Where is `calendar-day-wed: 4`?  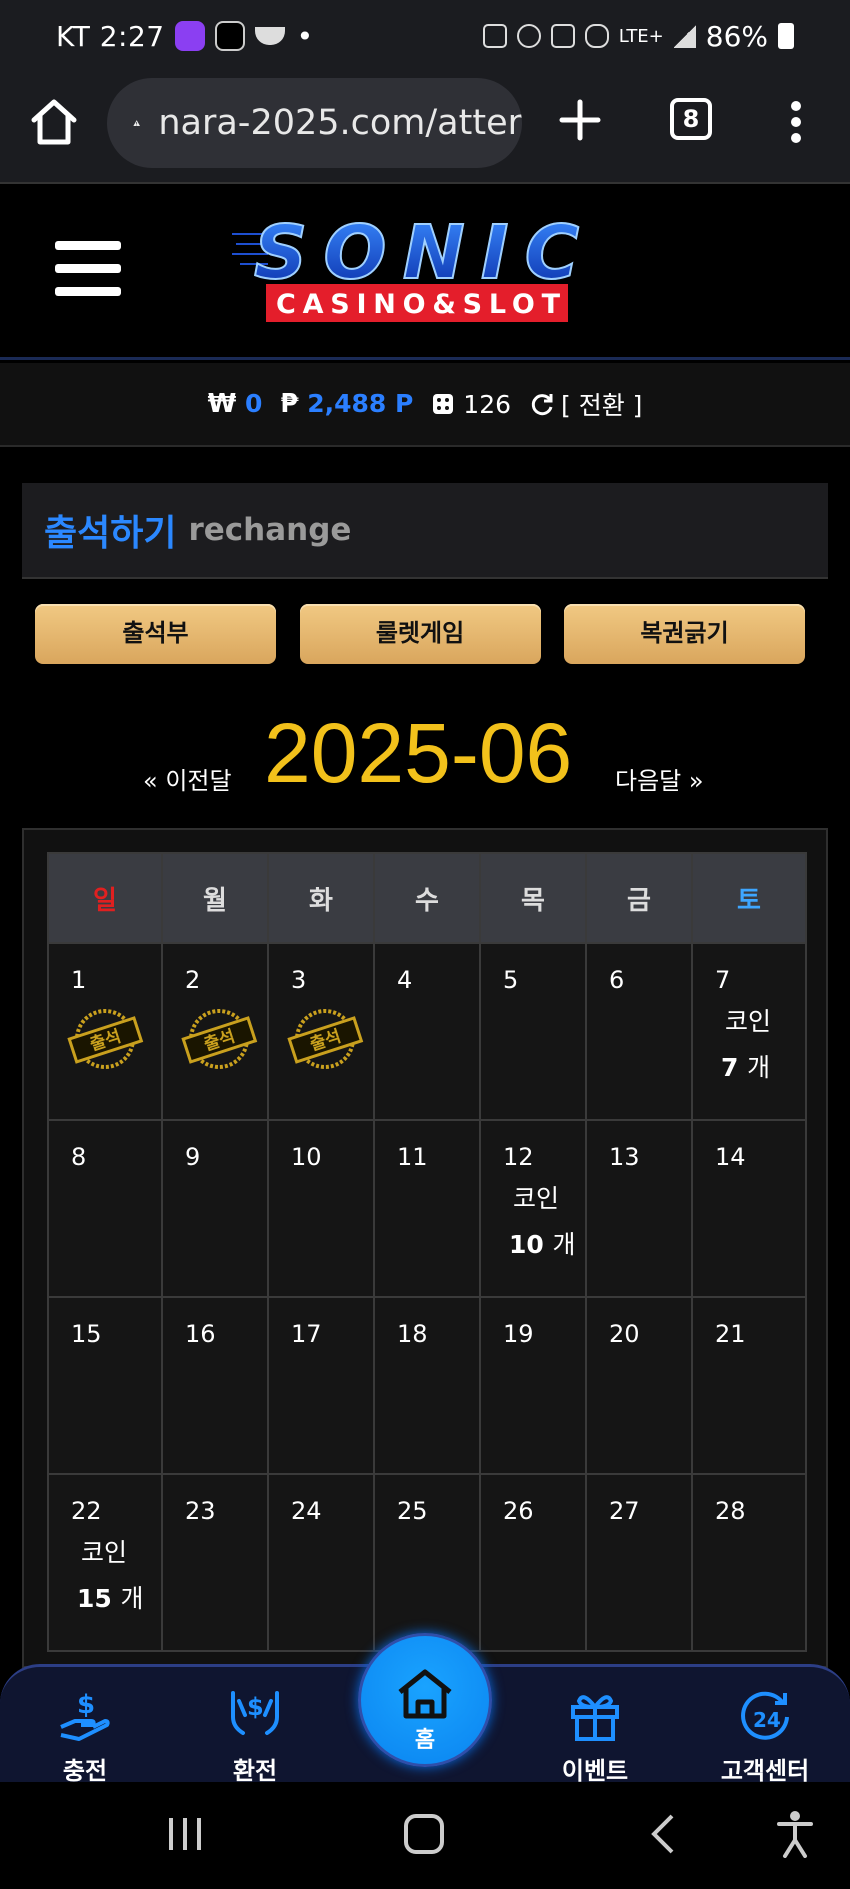 calendar-day-wed: 4 is located at coordinates (427, 1031).